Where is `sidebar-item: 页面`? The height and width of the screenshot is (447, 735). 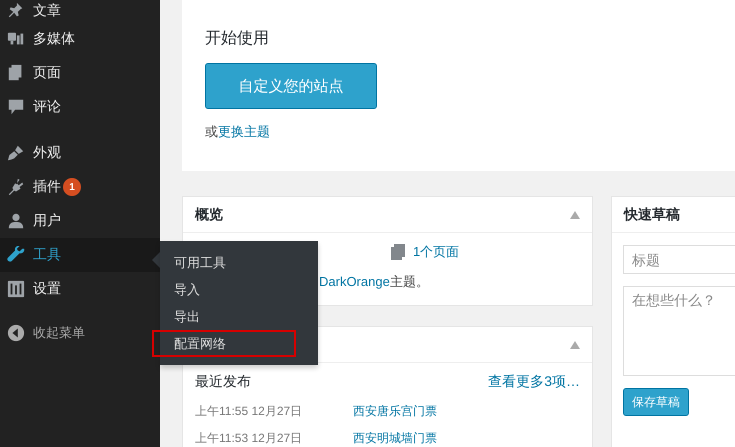 sidebar-item: 页面 is located at coordinates (80, 73).